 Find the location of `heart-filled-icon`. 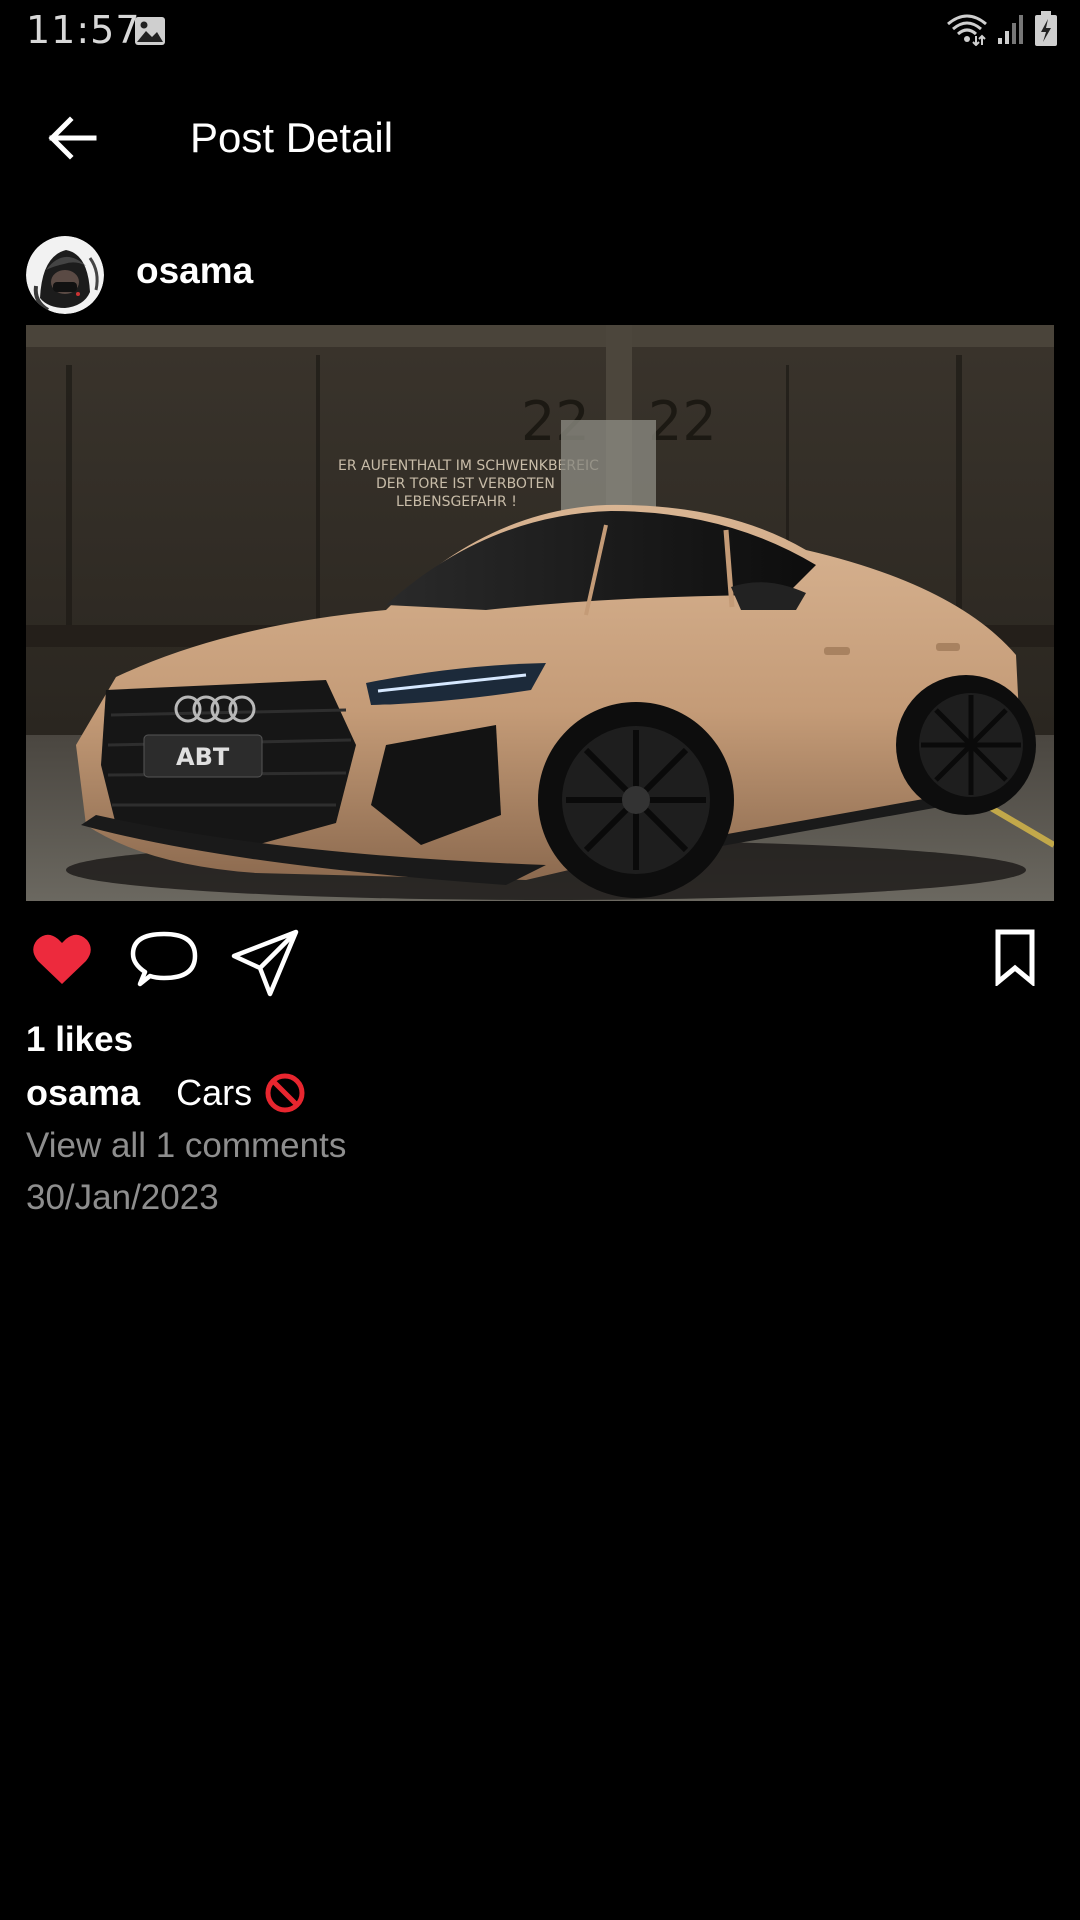

heart-filled-icon is located at coordinates (62, 959).